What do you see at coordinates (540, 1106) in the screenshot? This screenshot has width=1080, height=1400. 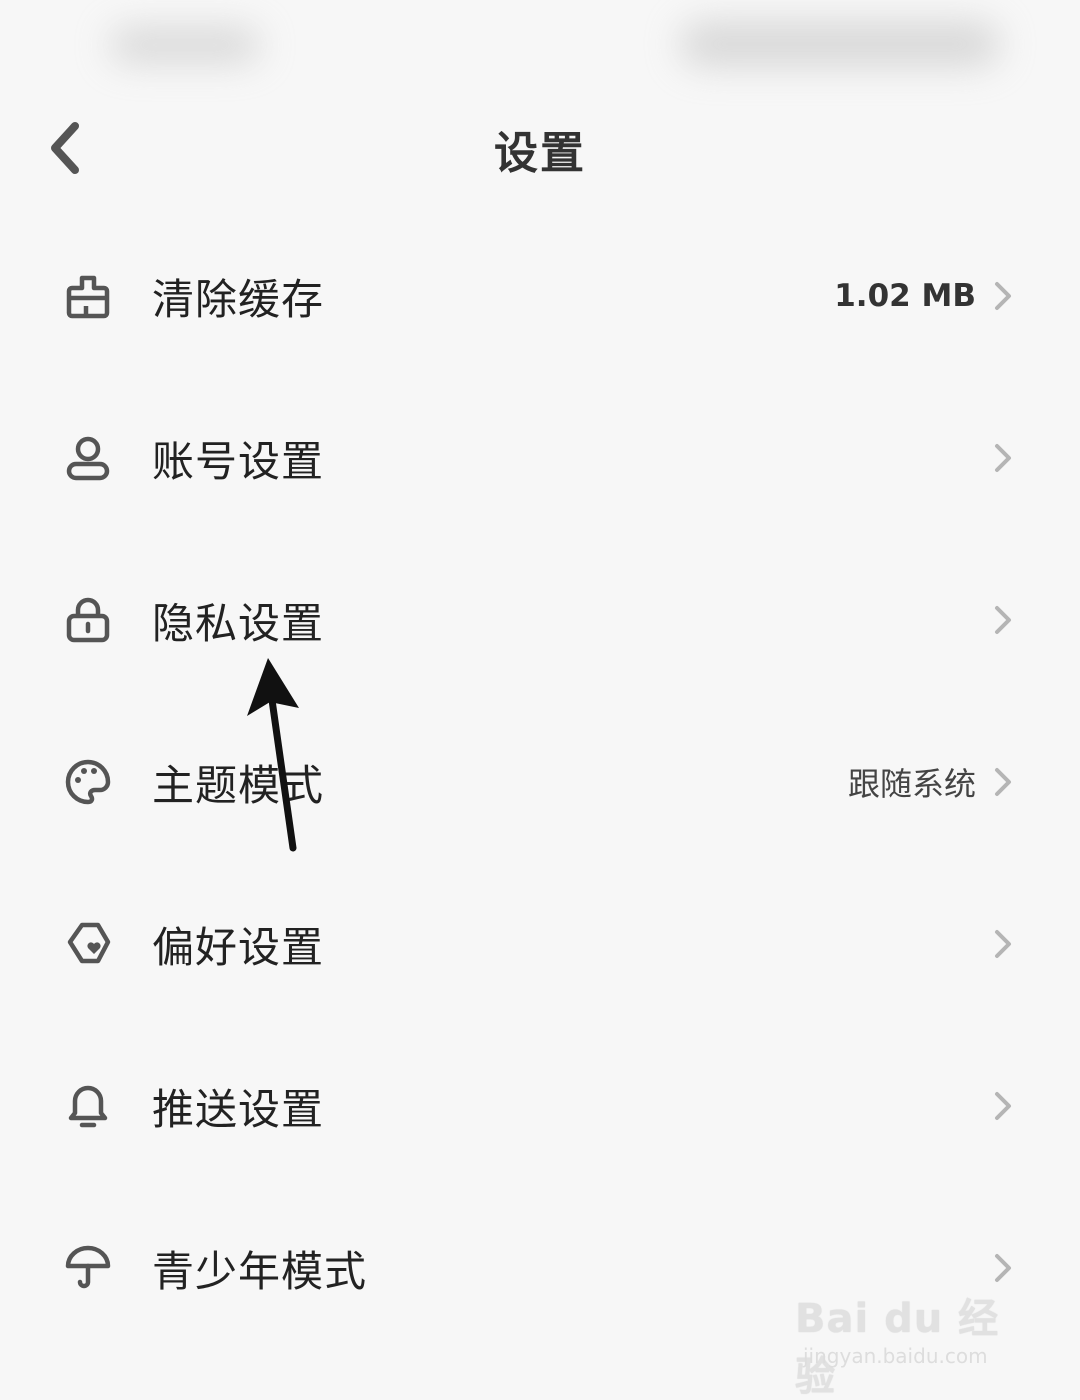 I see `menu-item-push-settings: 推送设置` at bounding box center [540, 1106].